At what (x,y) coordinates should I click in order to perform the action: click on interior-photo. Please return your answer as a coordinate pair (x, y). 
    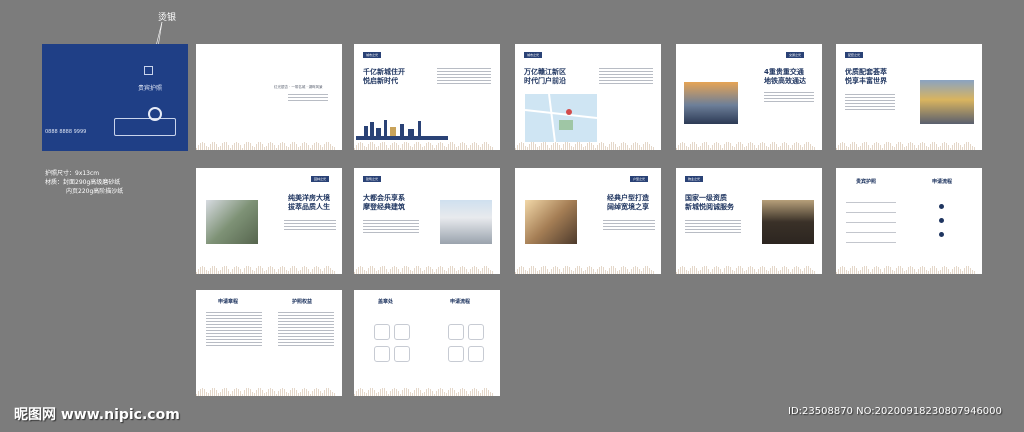
    Looking at the image, I should click on (551, 222).